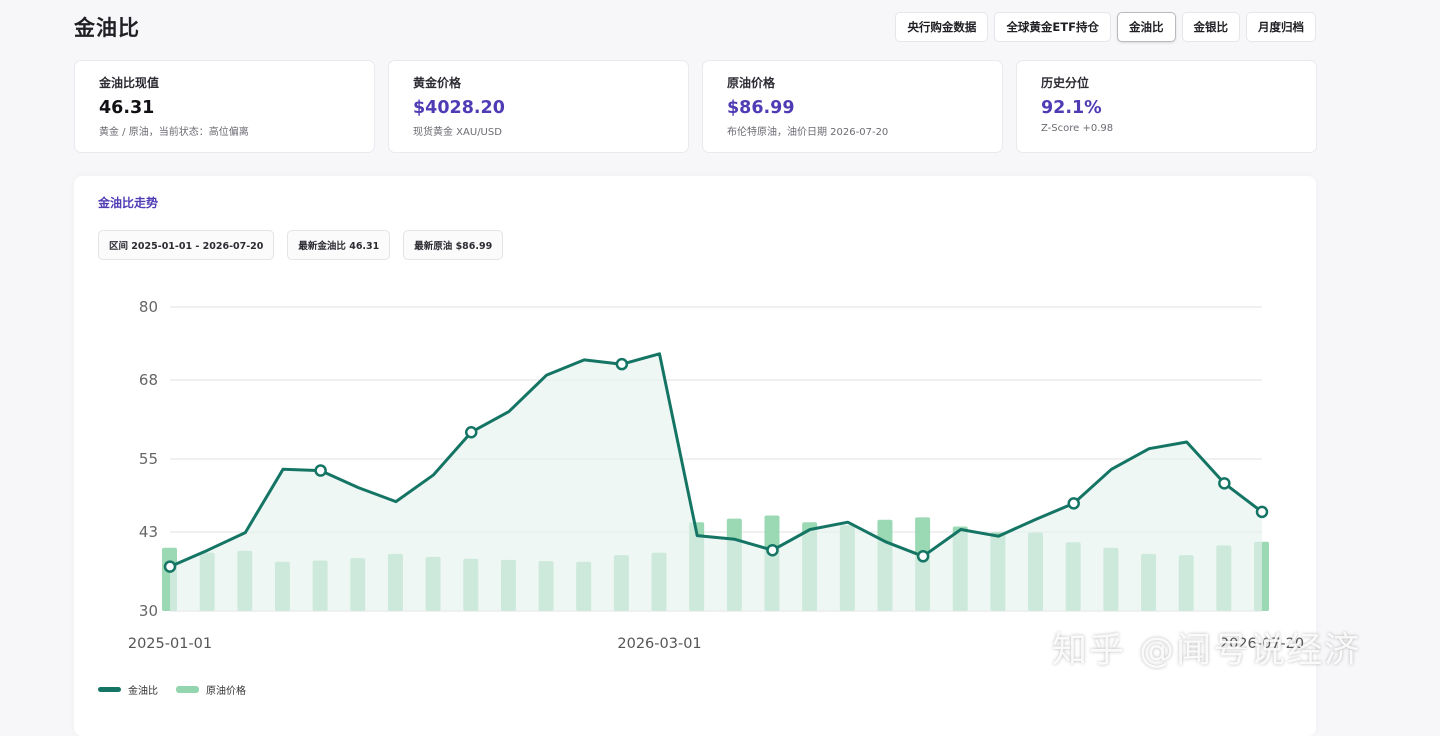 This screenshot has width=1440, height=736. What do you see at coordinates (761, 108) in the screenshot?
I see `stat-card-value: $86.99` at bounding box center [761, 108].